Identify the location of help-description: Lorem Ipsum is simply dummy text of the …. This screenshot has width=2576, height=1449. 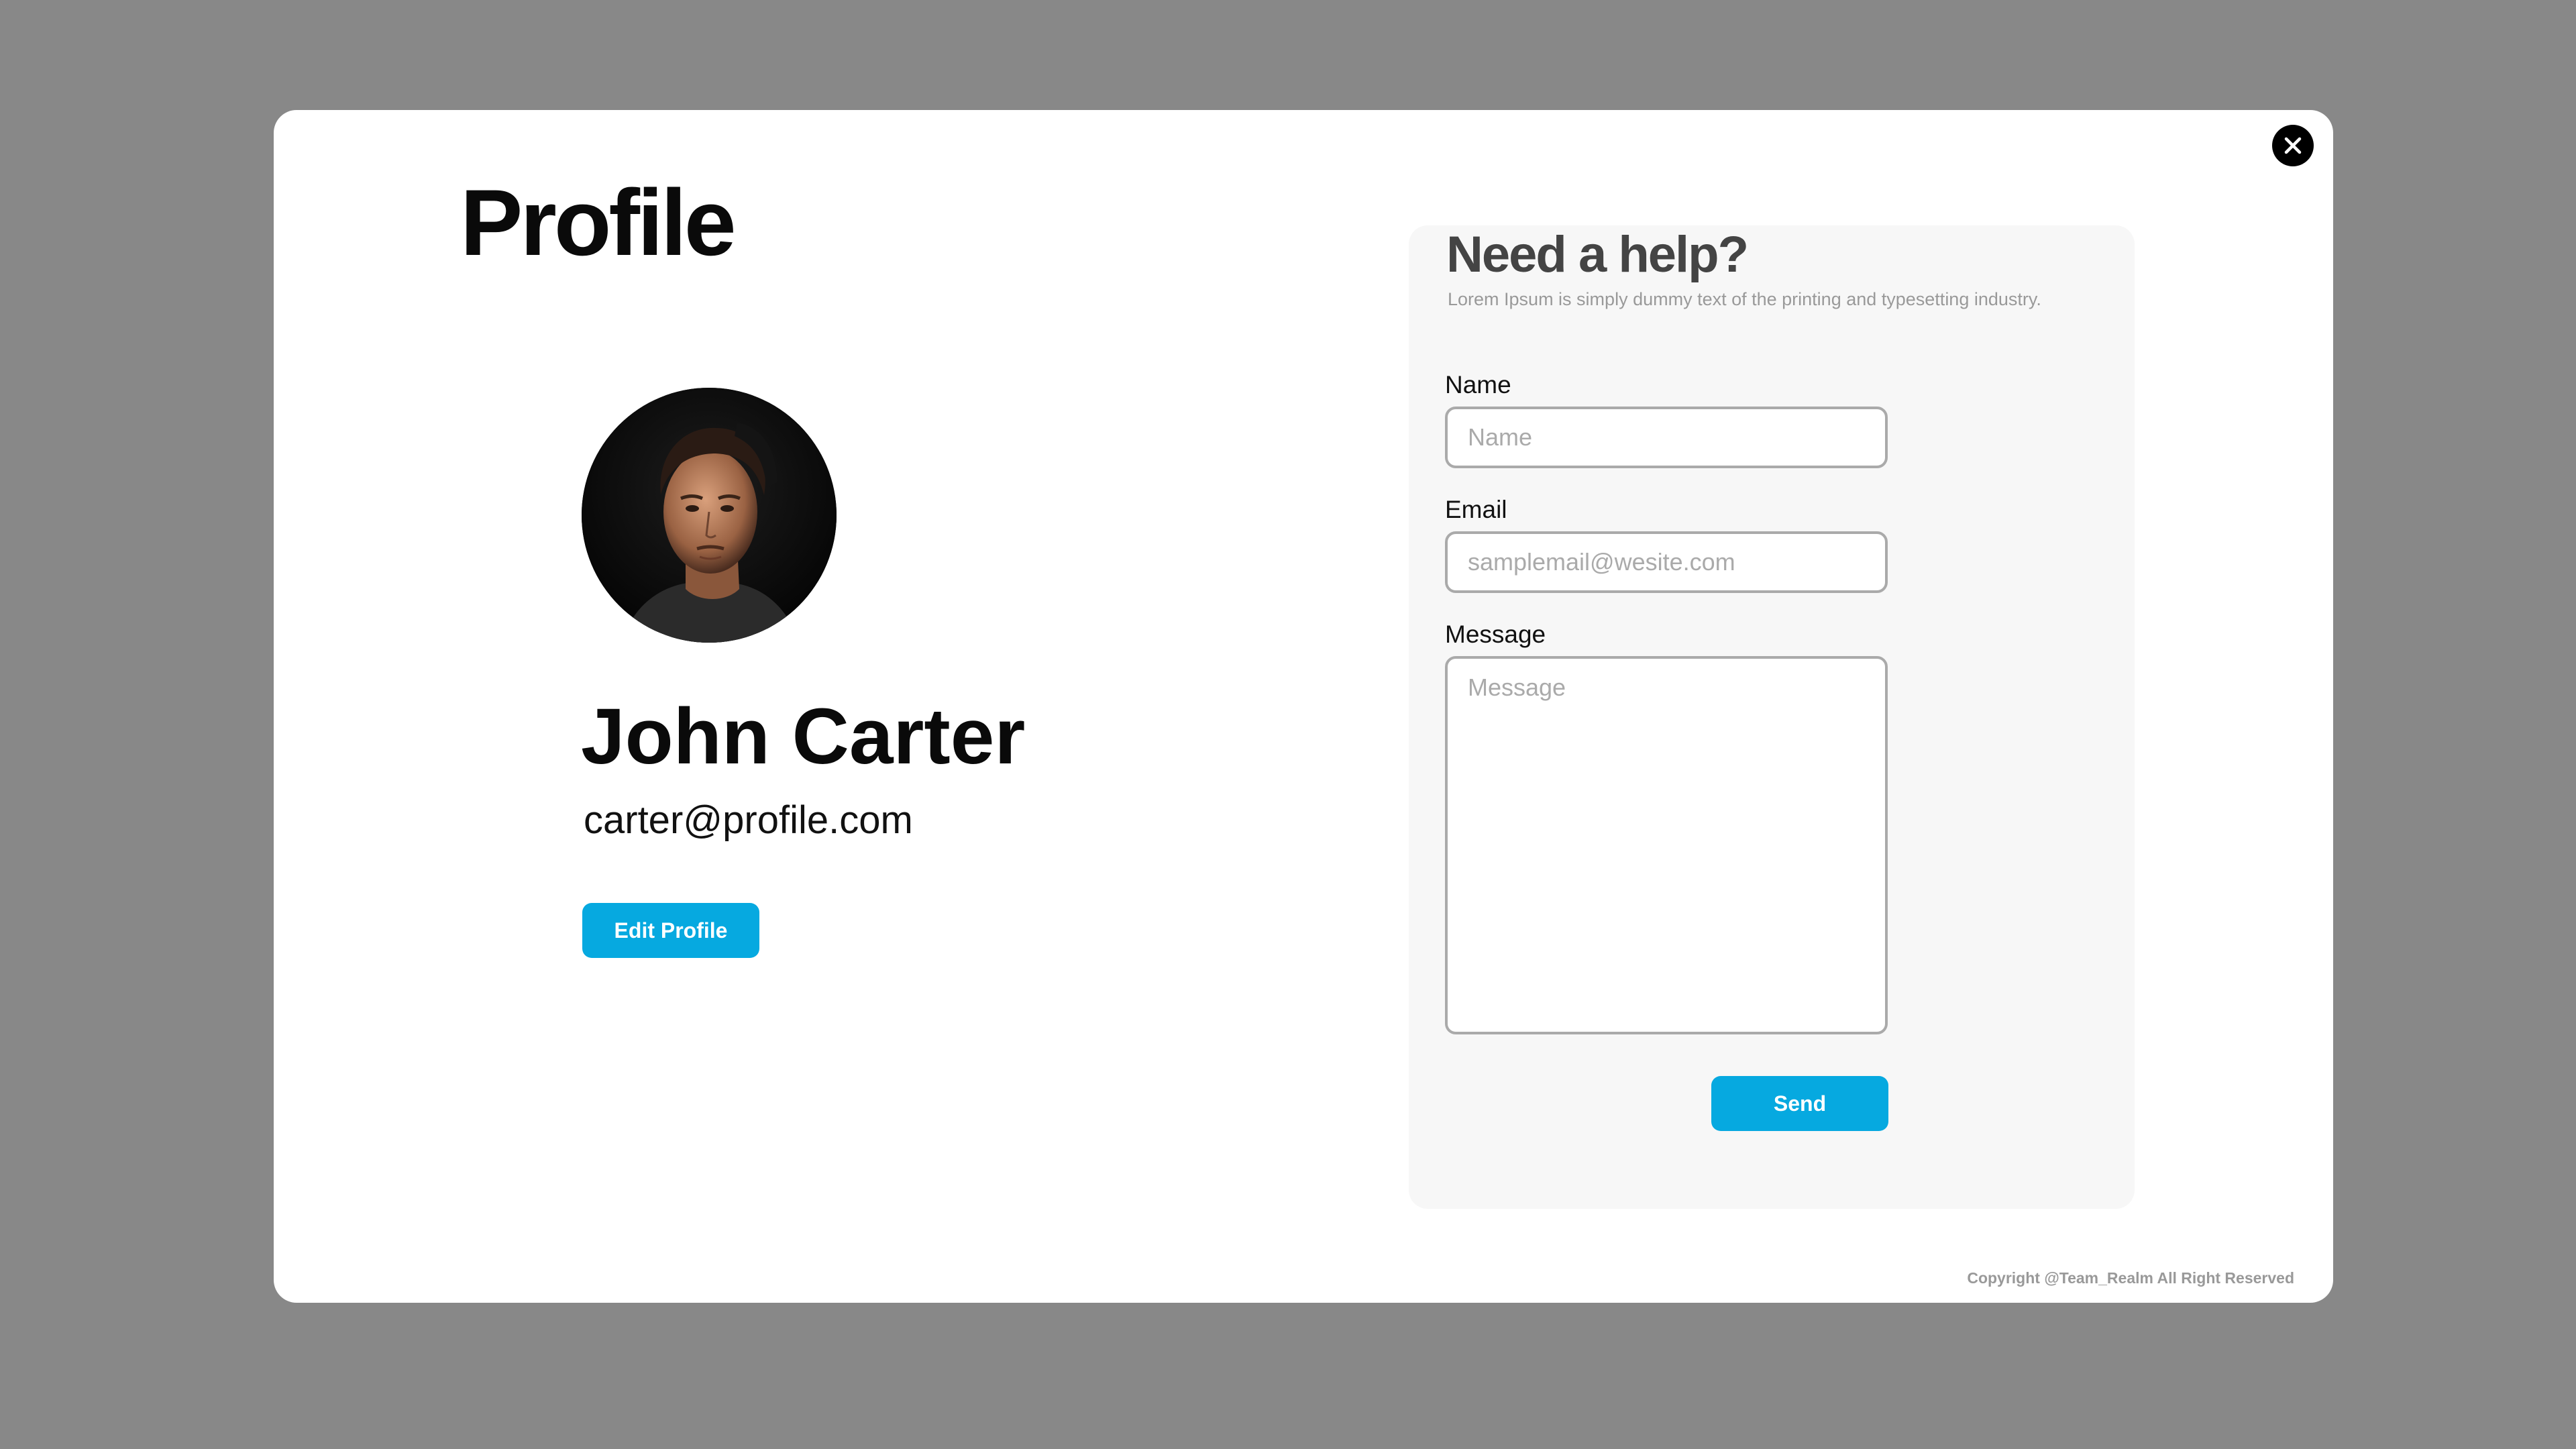
(1744, 299).